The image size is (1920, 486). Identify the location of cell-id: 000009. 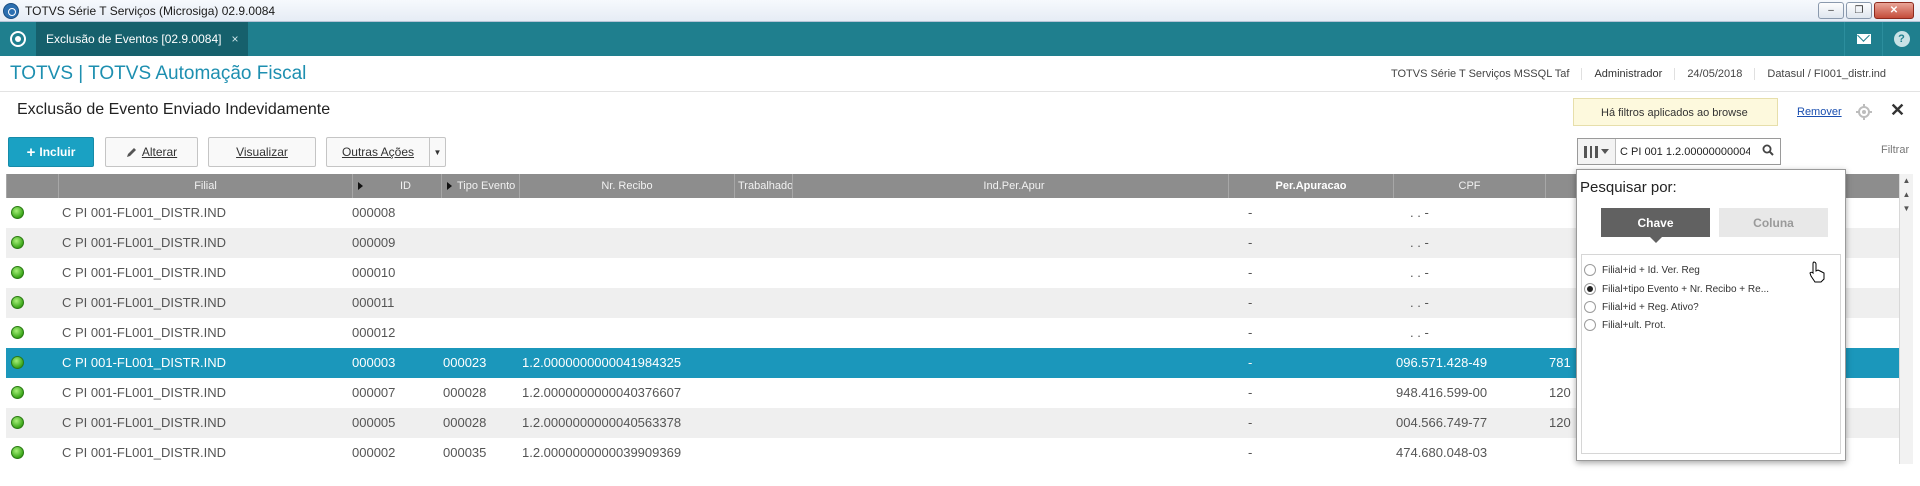
(374, 242).